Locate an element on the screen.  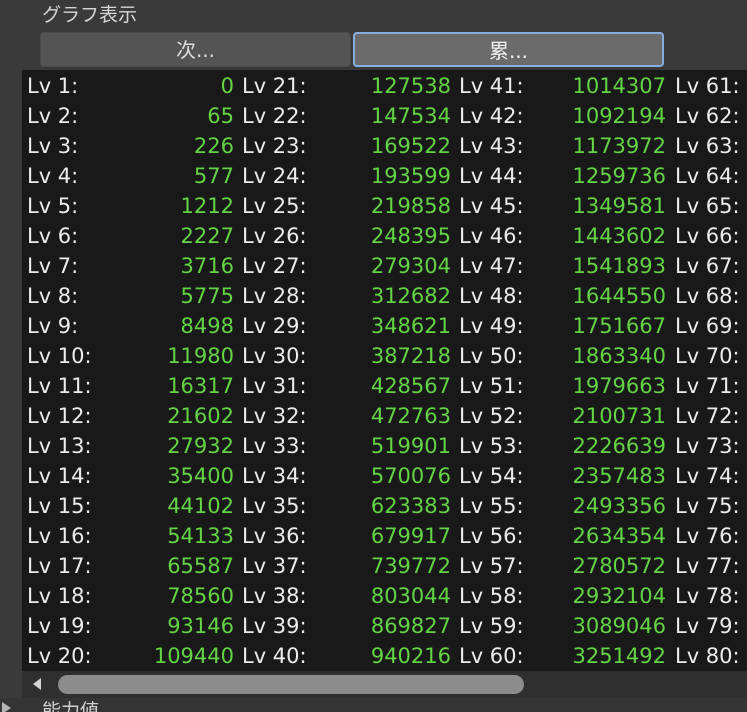
cumulative-exp-value: 1751667 is located at coordinates (619, 326).